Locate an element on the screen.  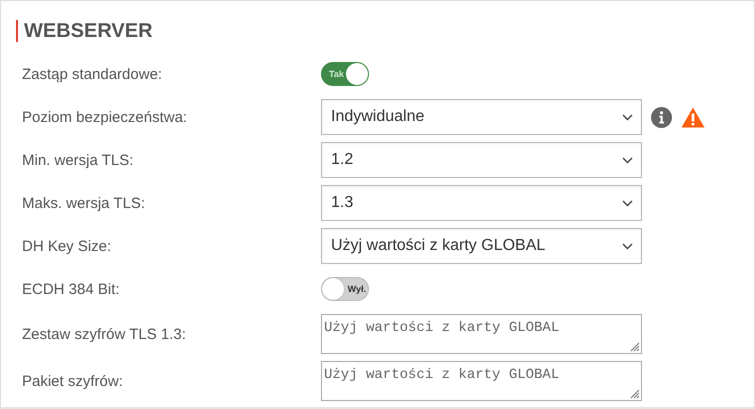
field-label: ECDH 384 Bit: is located at coordinates (71, 289).